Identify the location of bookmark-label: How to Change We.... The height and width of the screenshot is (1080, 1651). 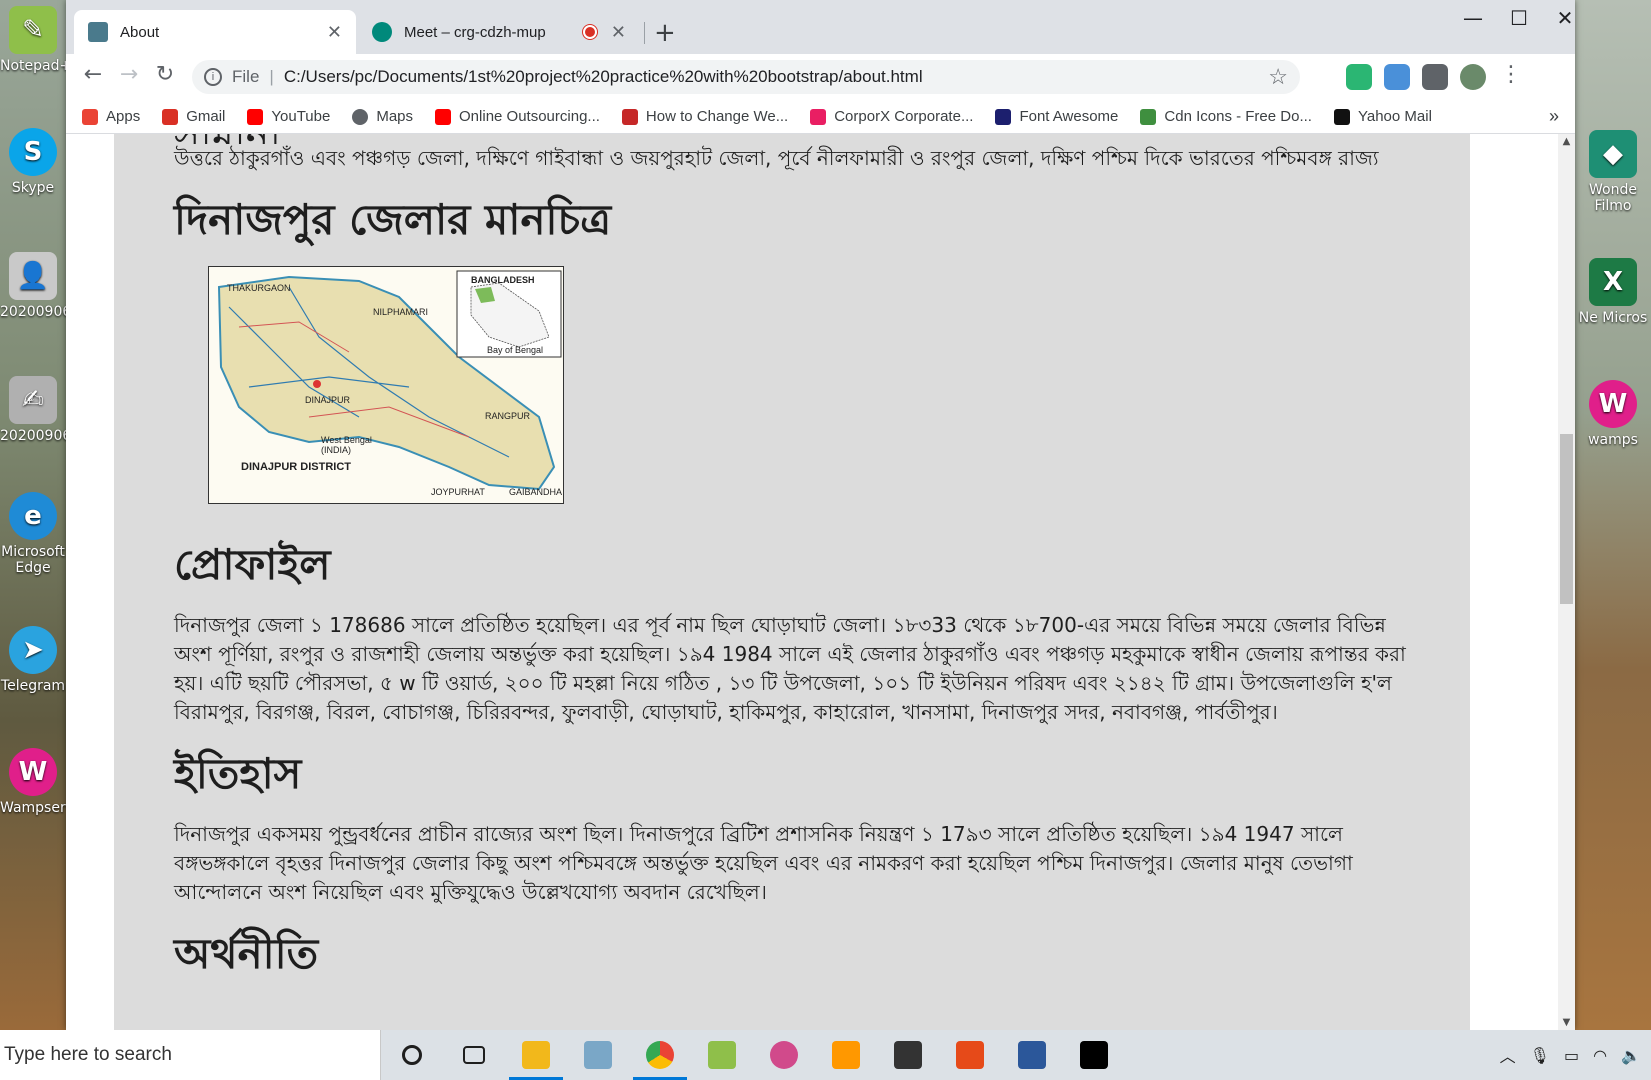
(717, 116).